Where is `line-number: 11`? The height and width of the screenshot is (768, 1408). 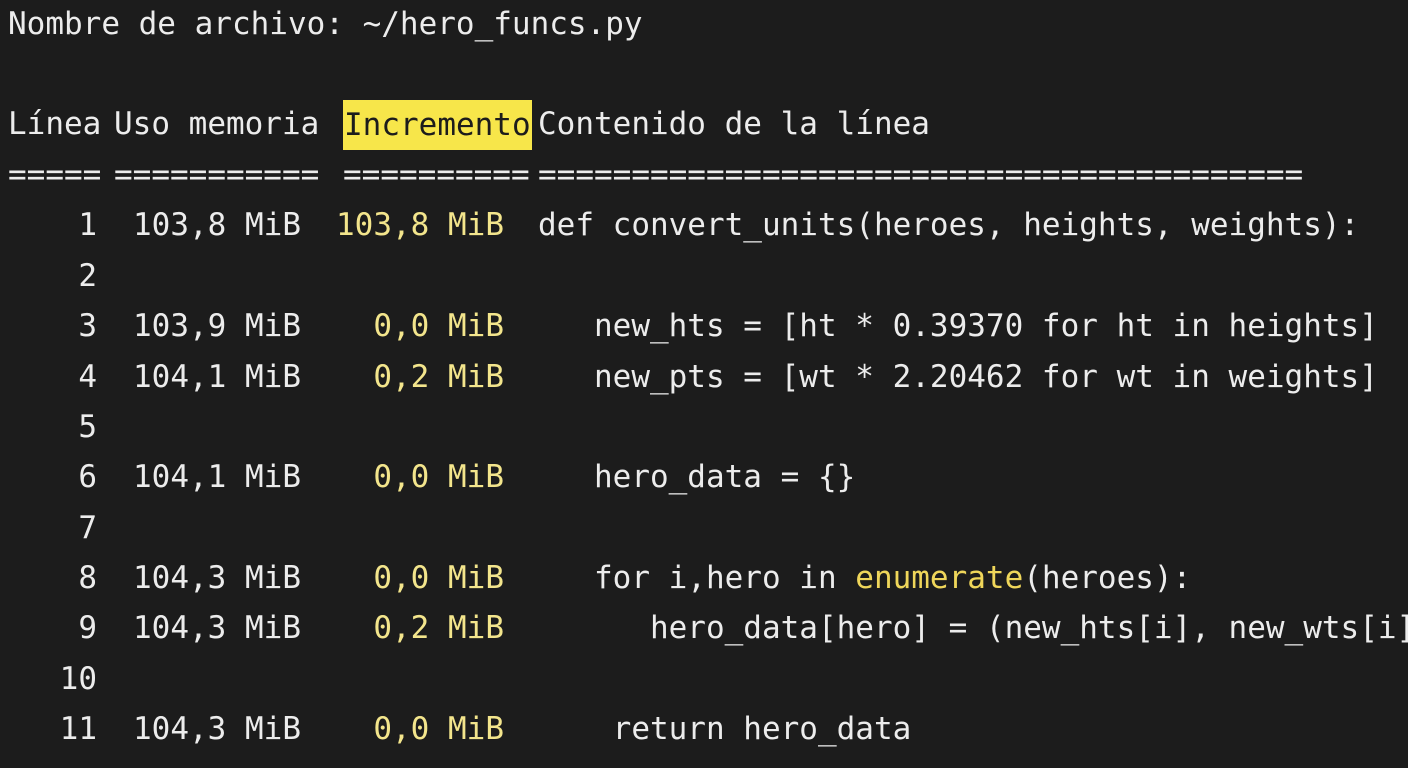 line-number: 11 is located at coordinates (78, 729).